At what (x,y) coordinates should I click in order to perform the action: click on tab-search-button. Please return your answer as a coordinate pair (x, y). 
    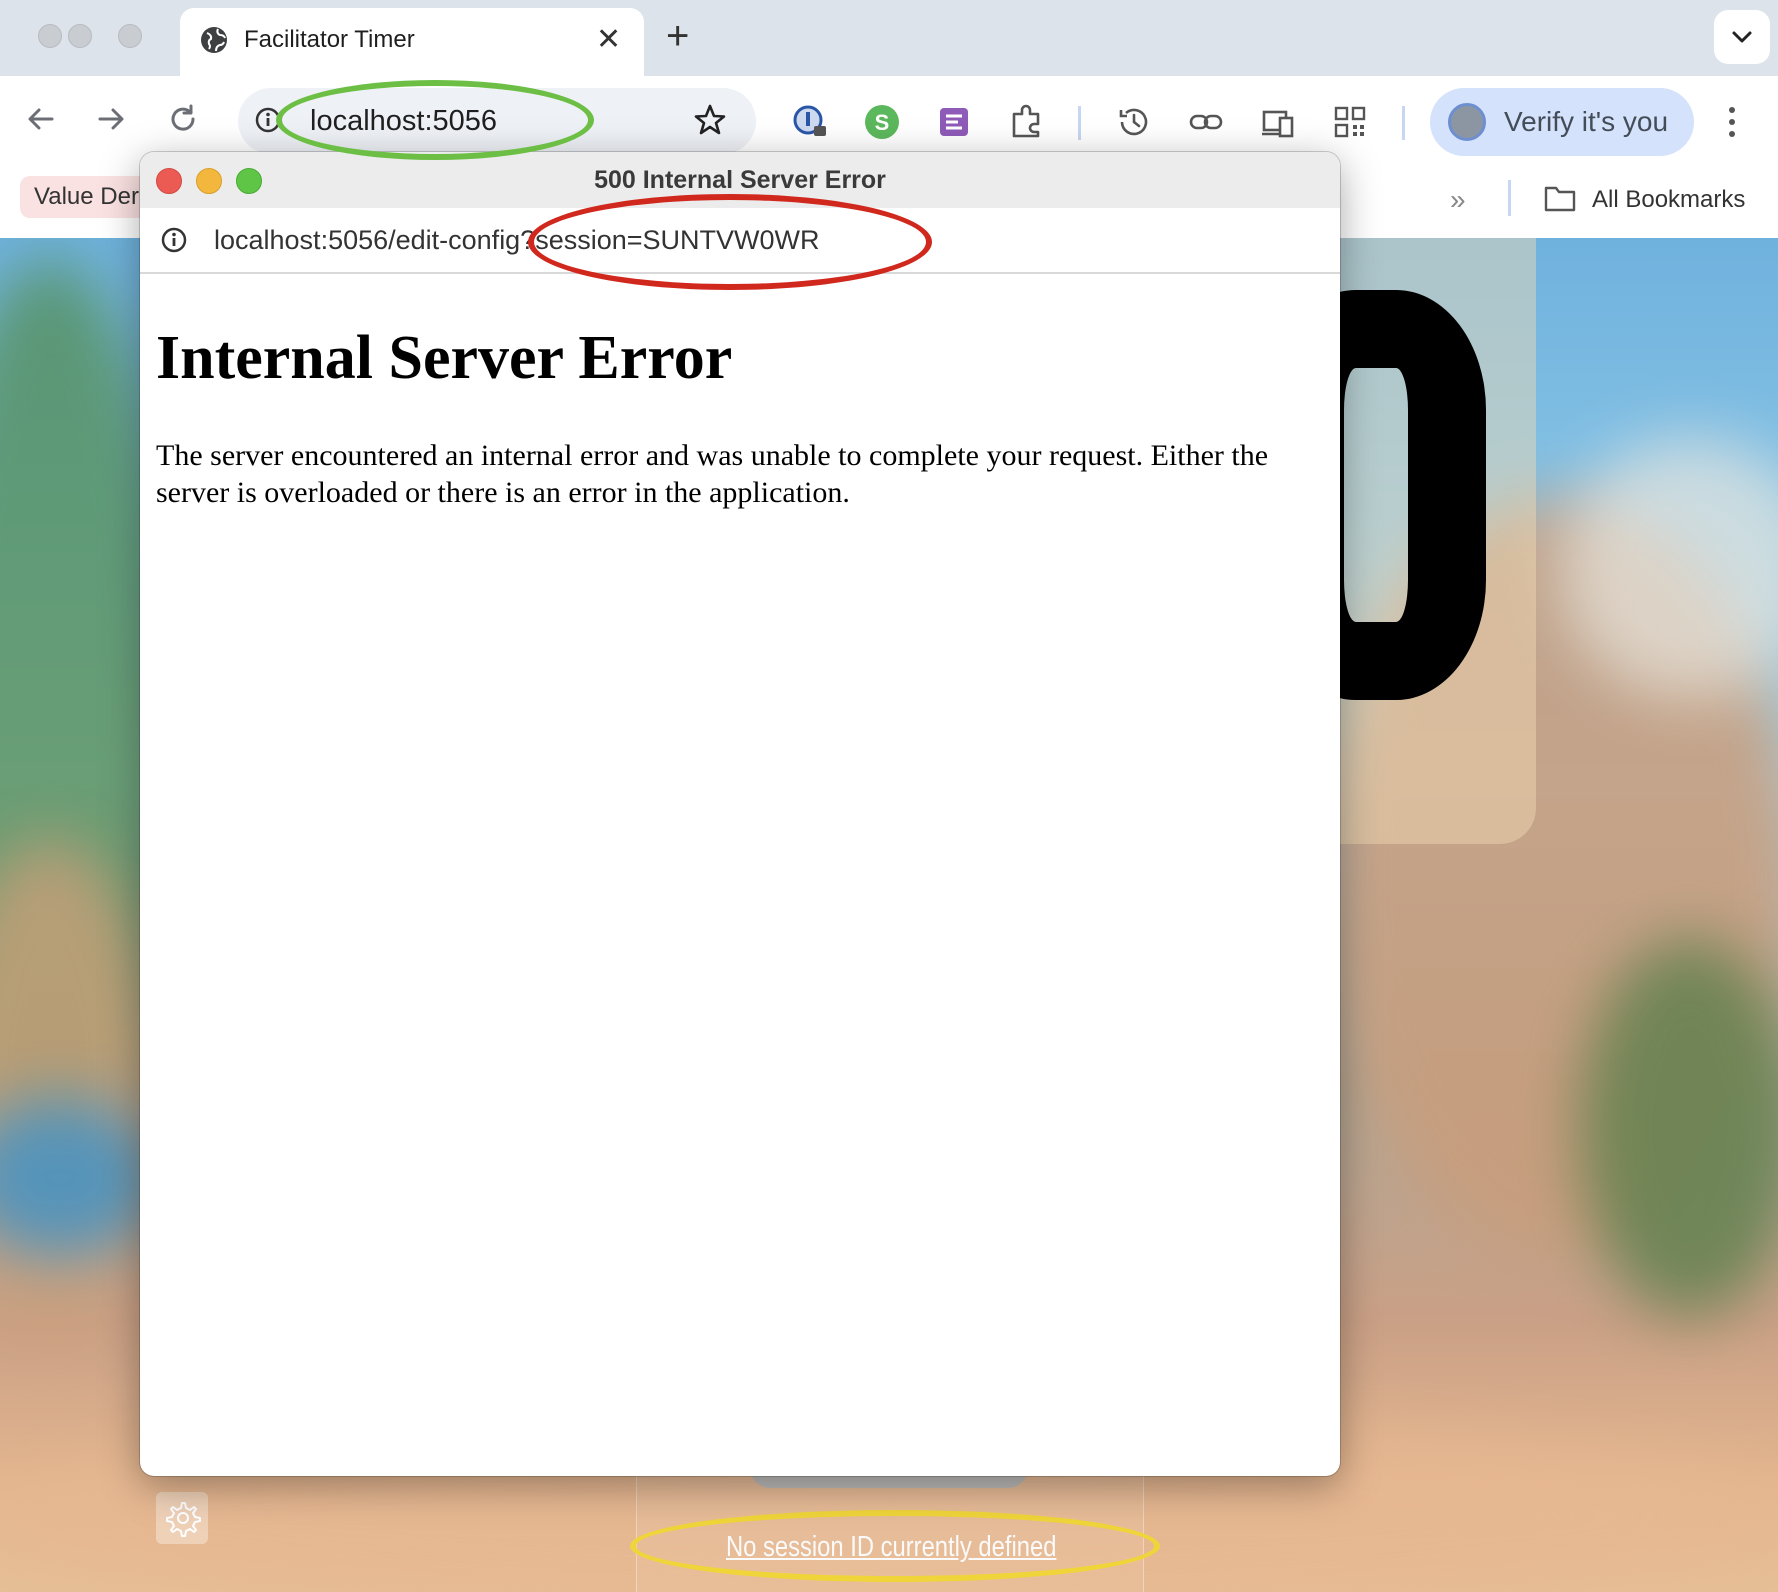
    Looking at the image, I should click on (1742, 37).